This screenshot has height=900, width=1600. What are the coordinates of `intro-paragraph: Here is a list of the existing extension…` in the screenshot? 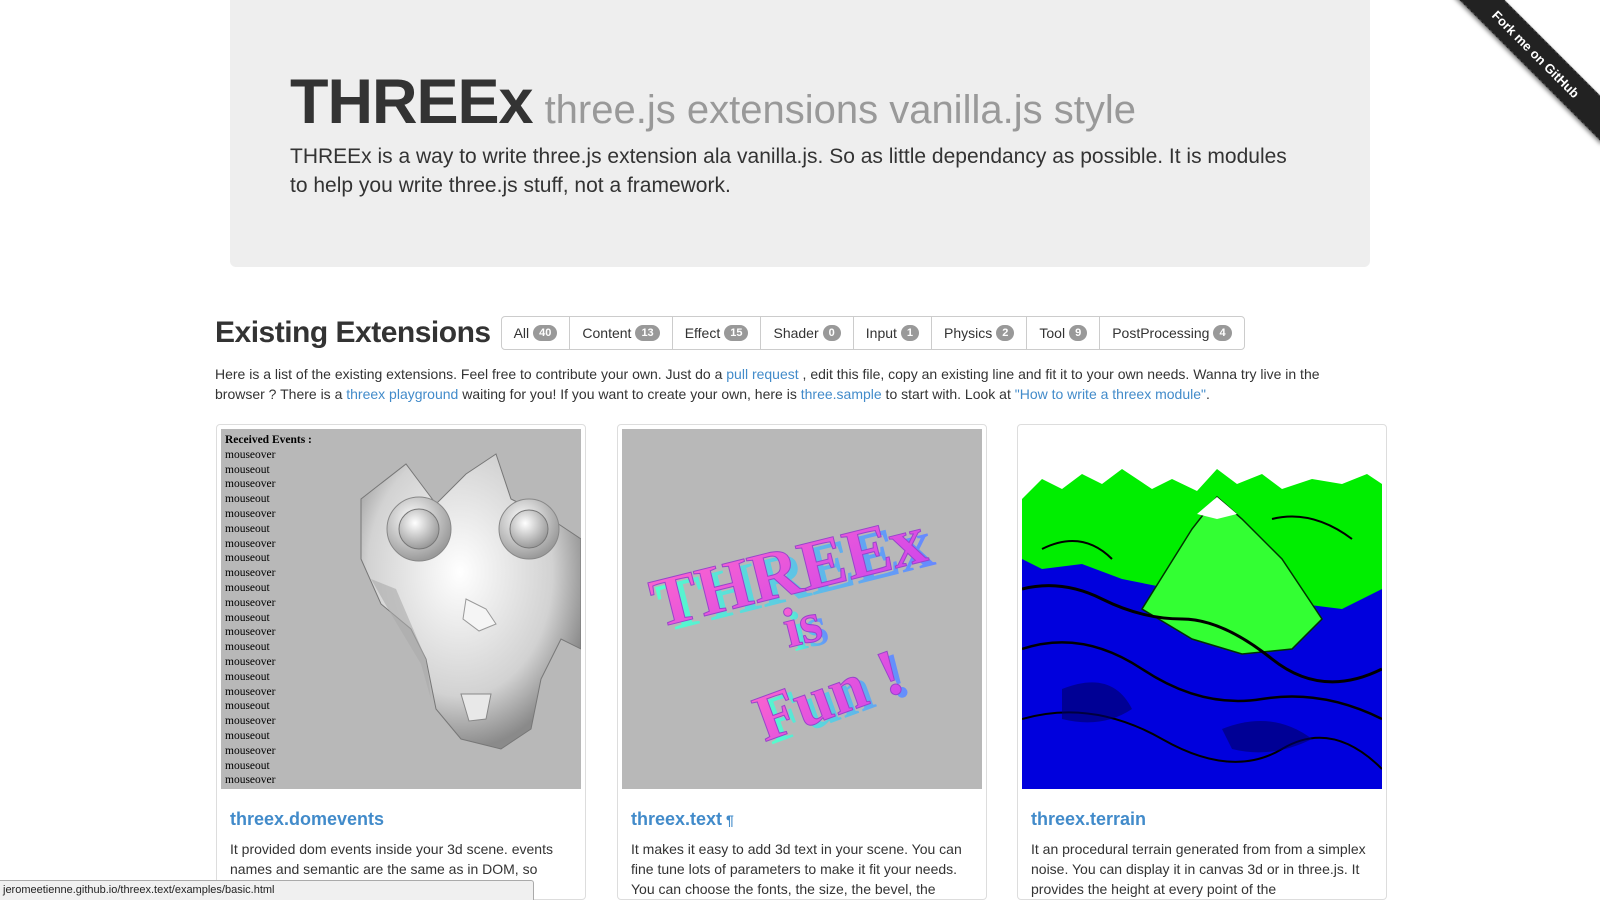 It's located at (790, 384).